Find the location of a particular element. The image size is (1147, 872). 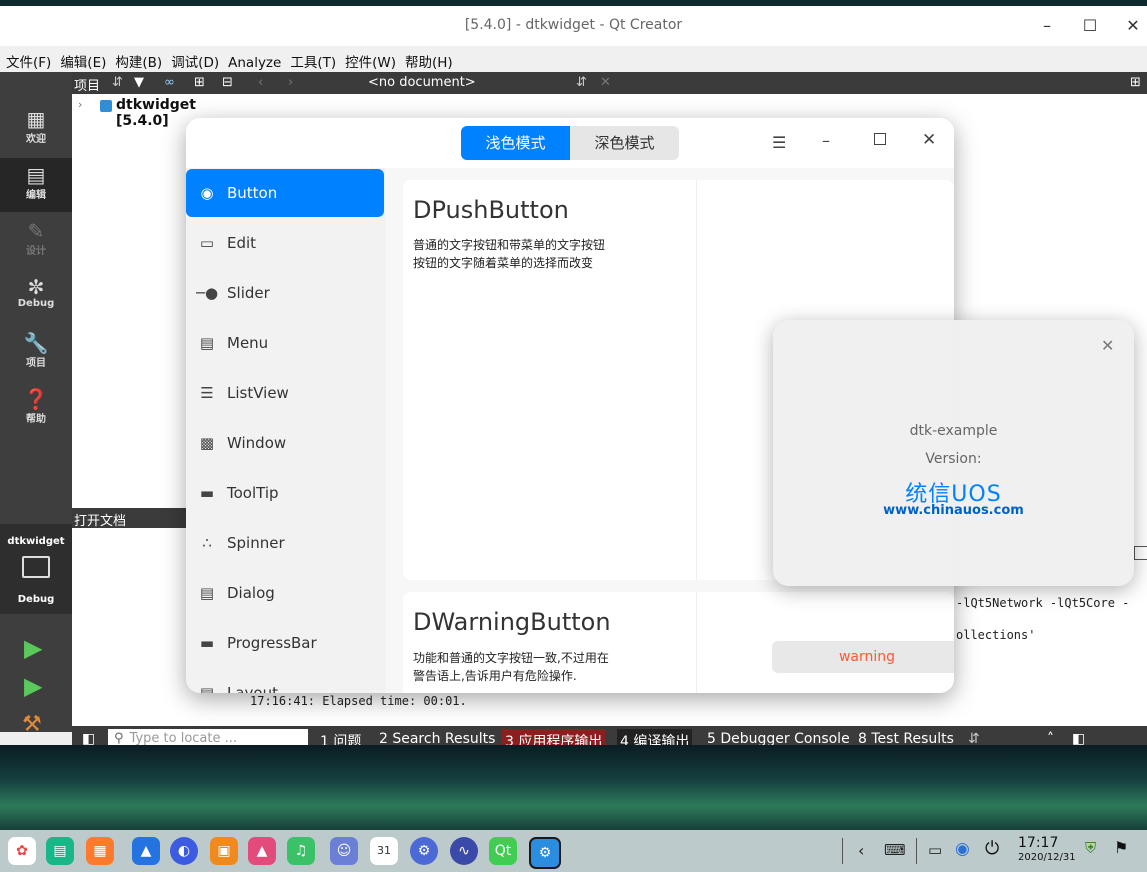

nav-item-window: ▩ Window is located at coordinates (285, 443).